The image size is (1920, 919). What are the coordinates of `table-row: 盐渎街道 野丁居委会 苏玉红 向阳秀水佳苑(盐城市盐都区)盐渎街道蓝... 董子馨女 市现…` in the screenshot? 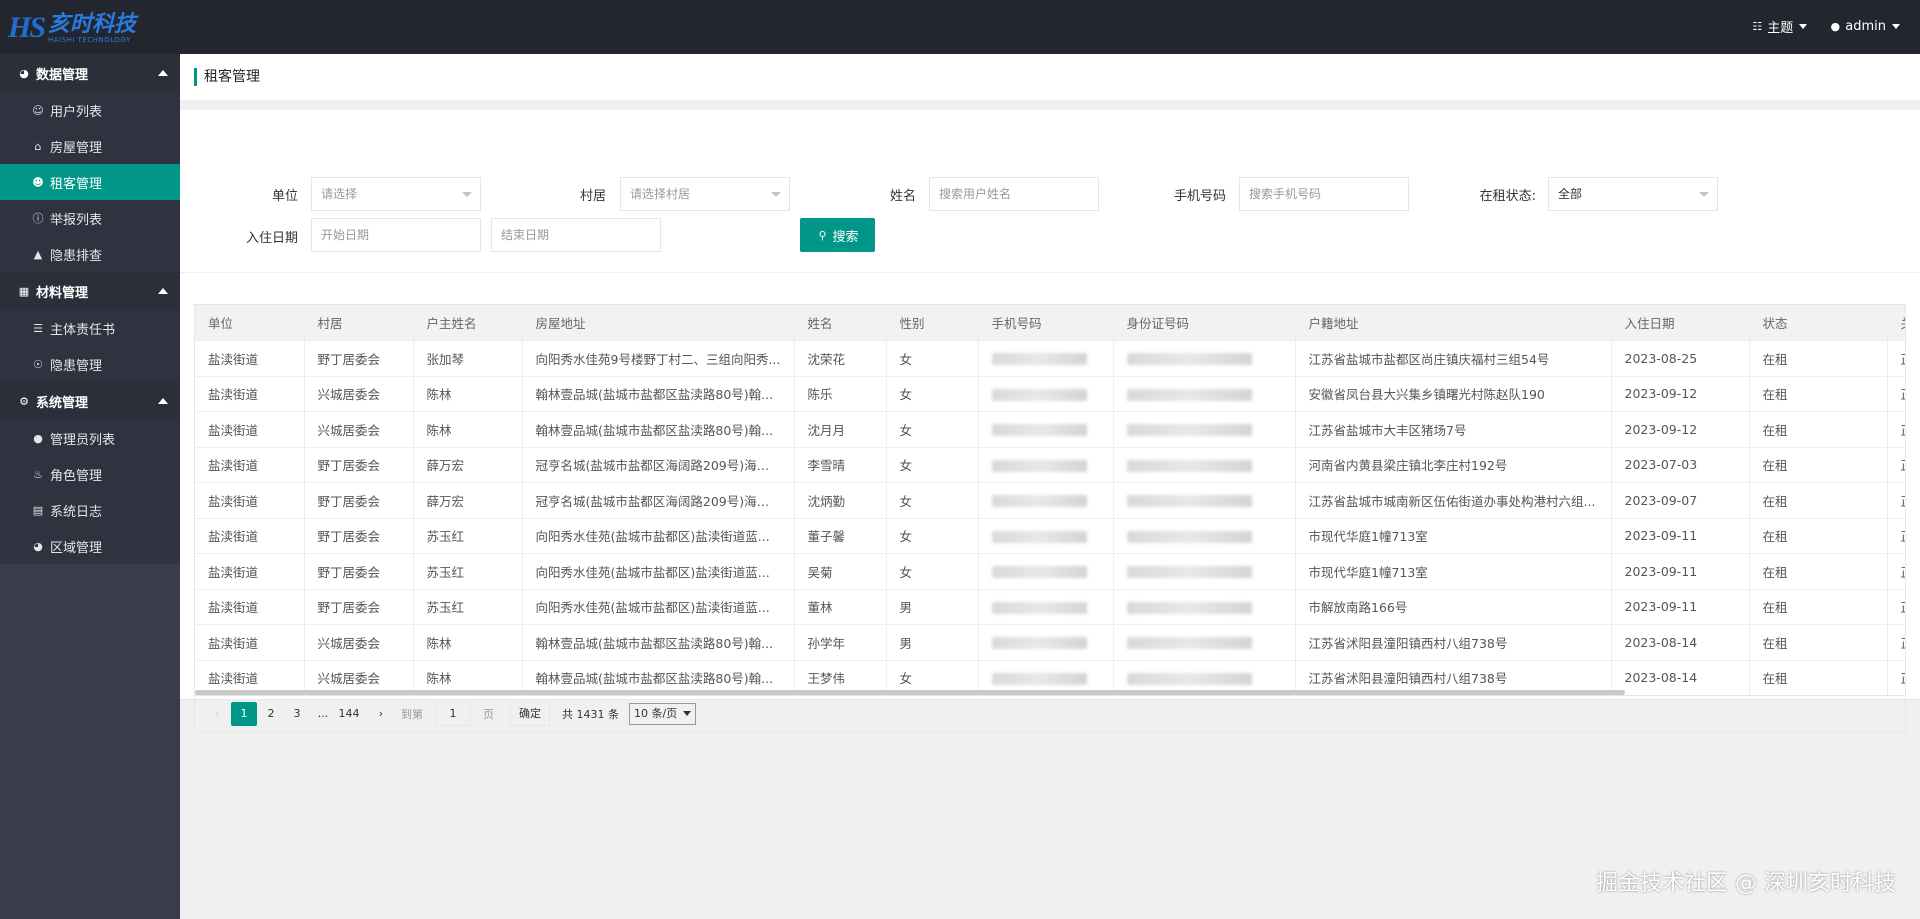 It's located at (1050, 536).